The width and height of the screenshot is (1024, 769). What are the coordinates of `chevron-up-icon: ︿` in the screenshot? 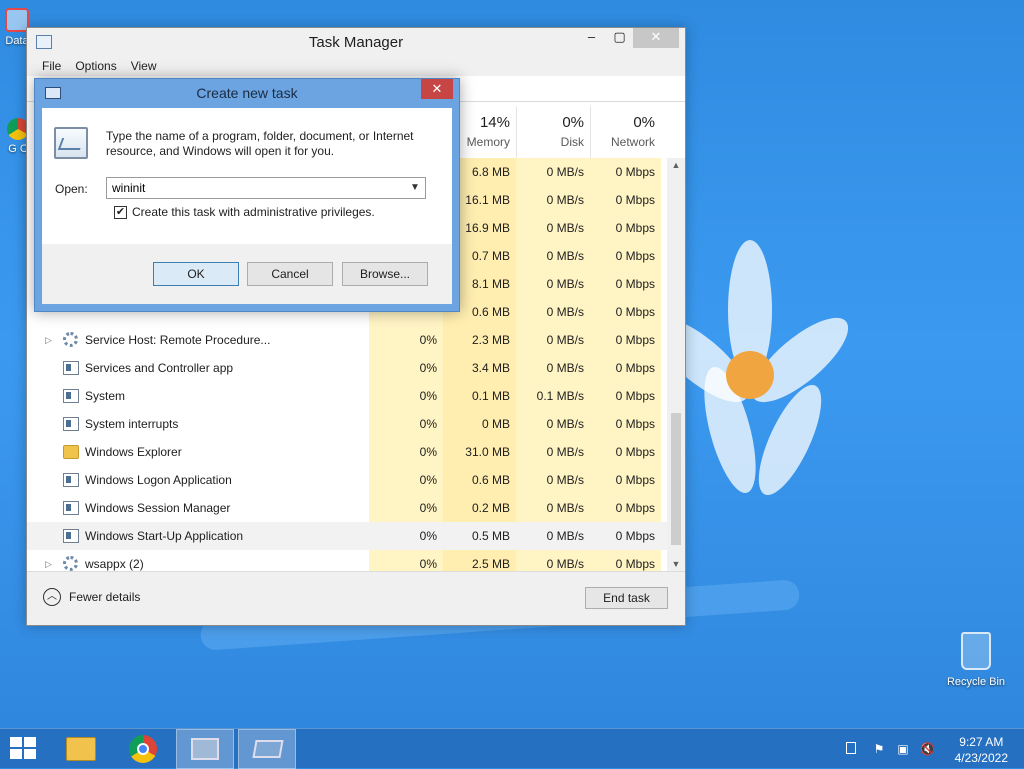 It's located at (52, 597).